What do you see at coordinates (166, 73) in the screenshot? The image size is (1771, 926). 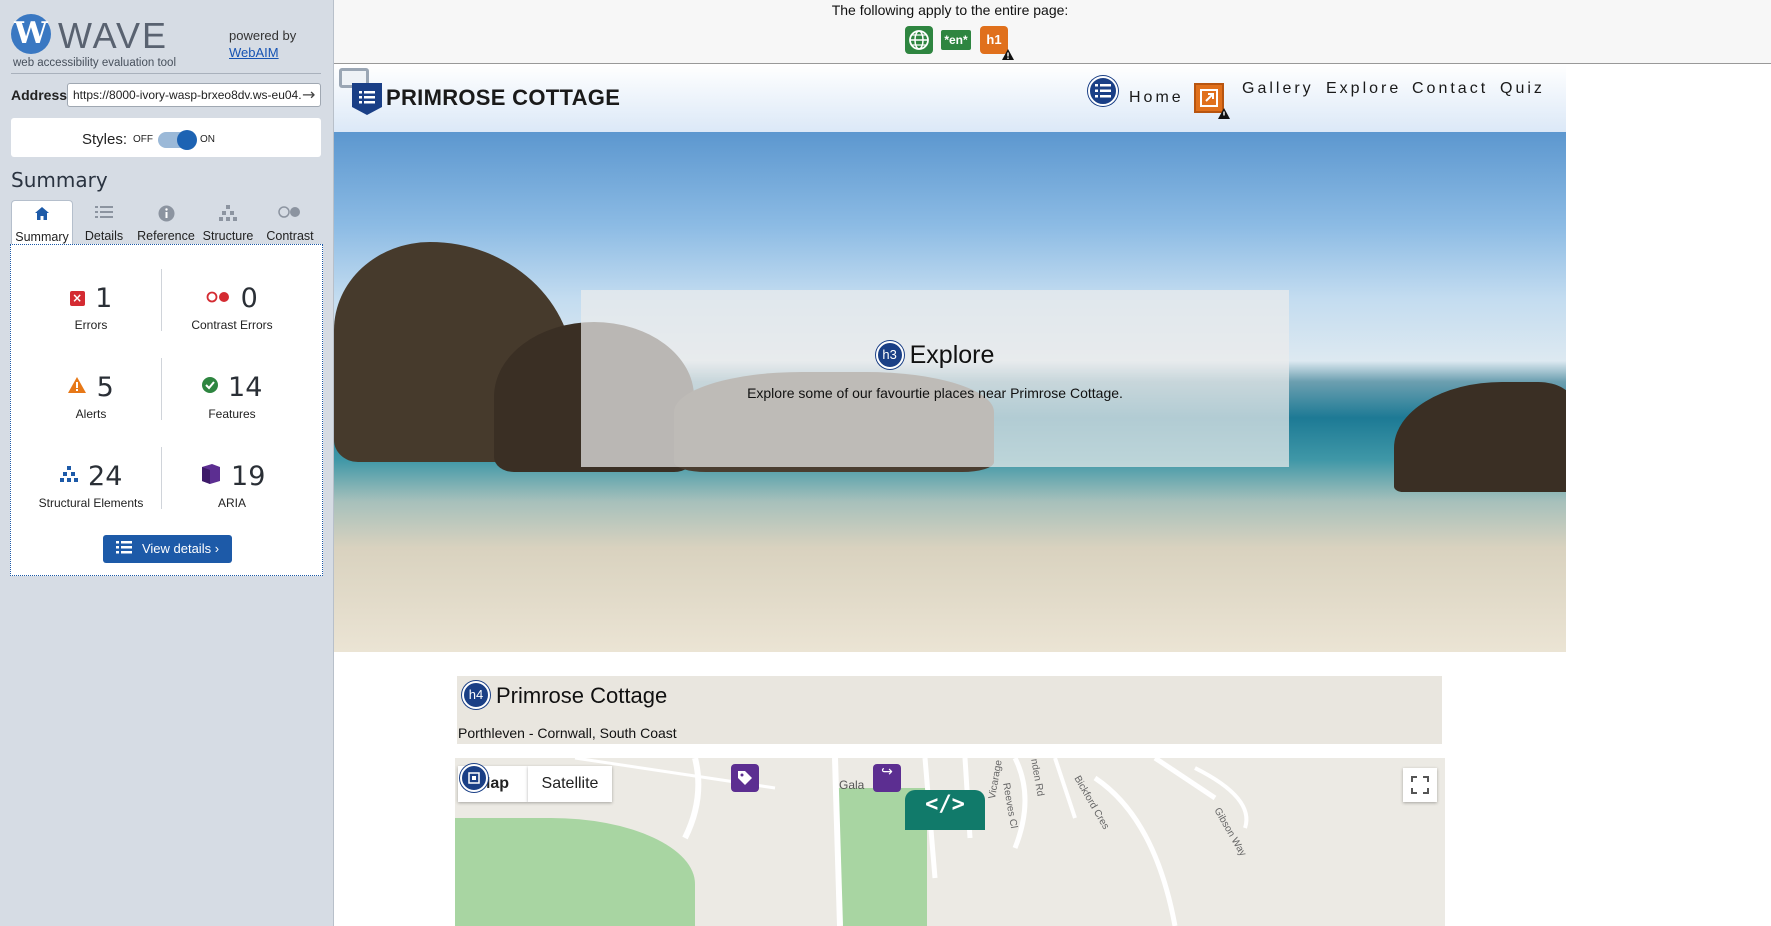 I see `divider` at bounding box center [166, 73].